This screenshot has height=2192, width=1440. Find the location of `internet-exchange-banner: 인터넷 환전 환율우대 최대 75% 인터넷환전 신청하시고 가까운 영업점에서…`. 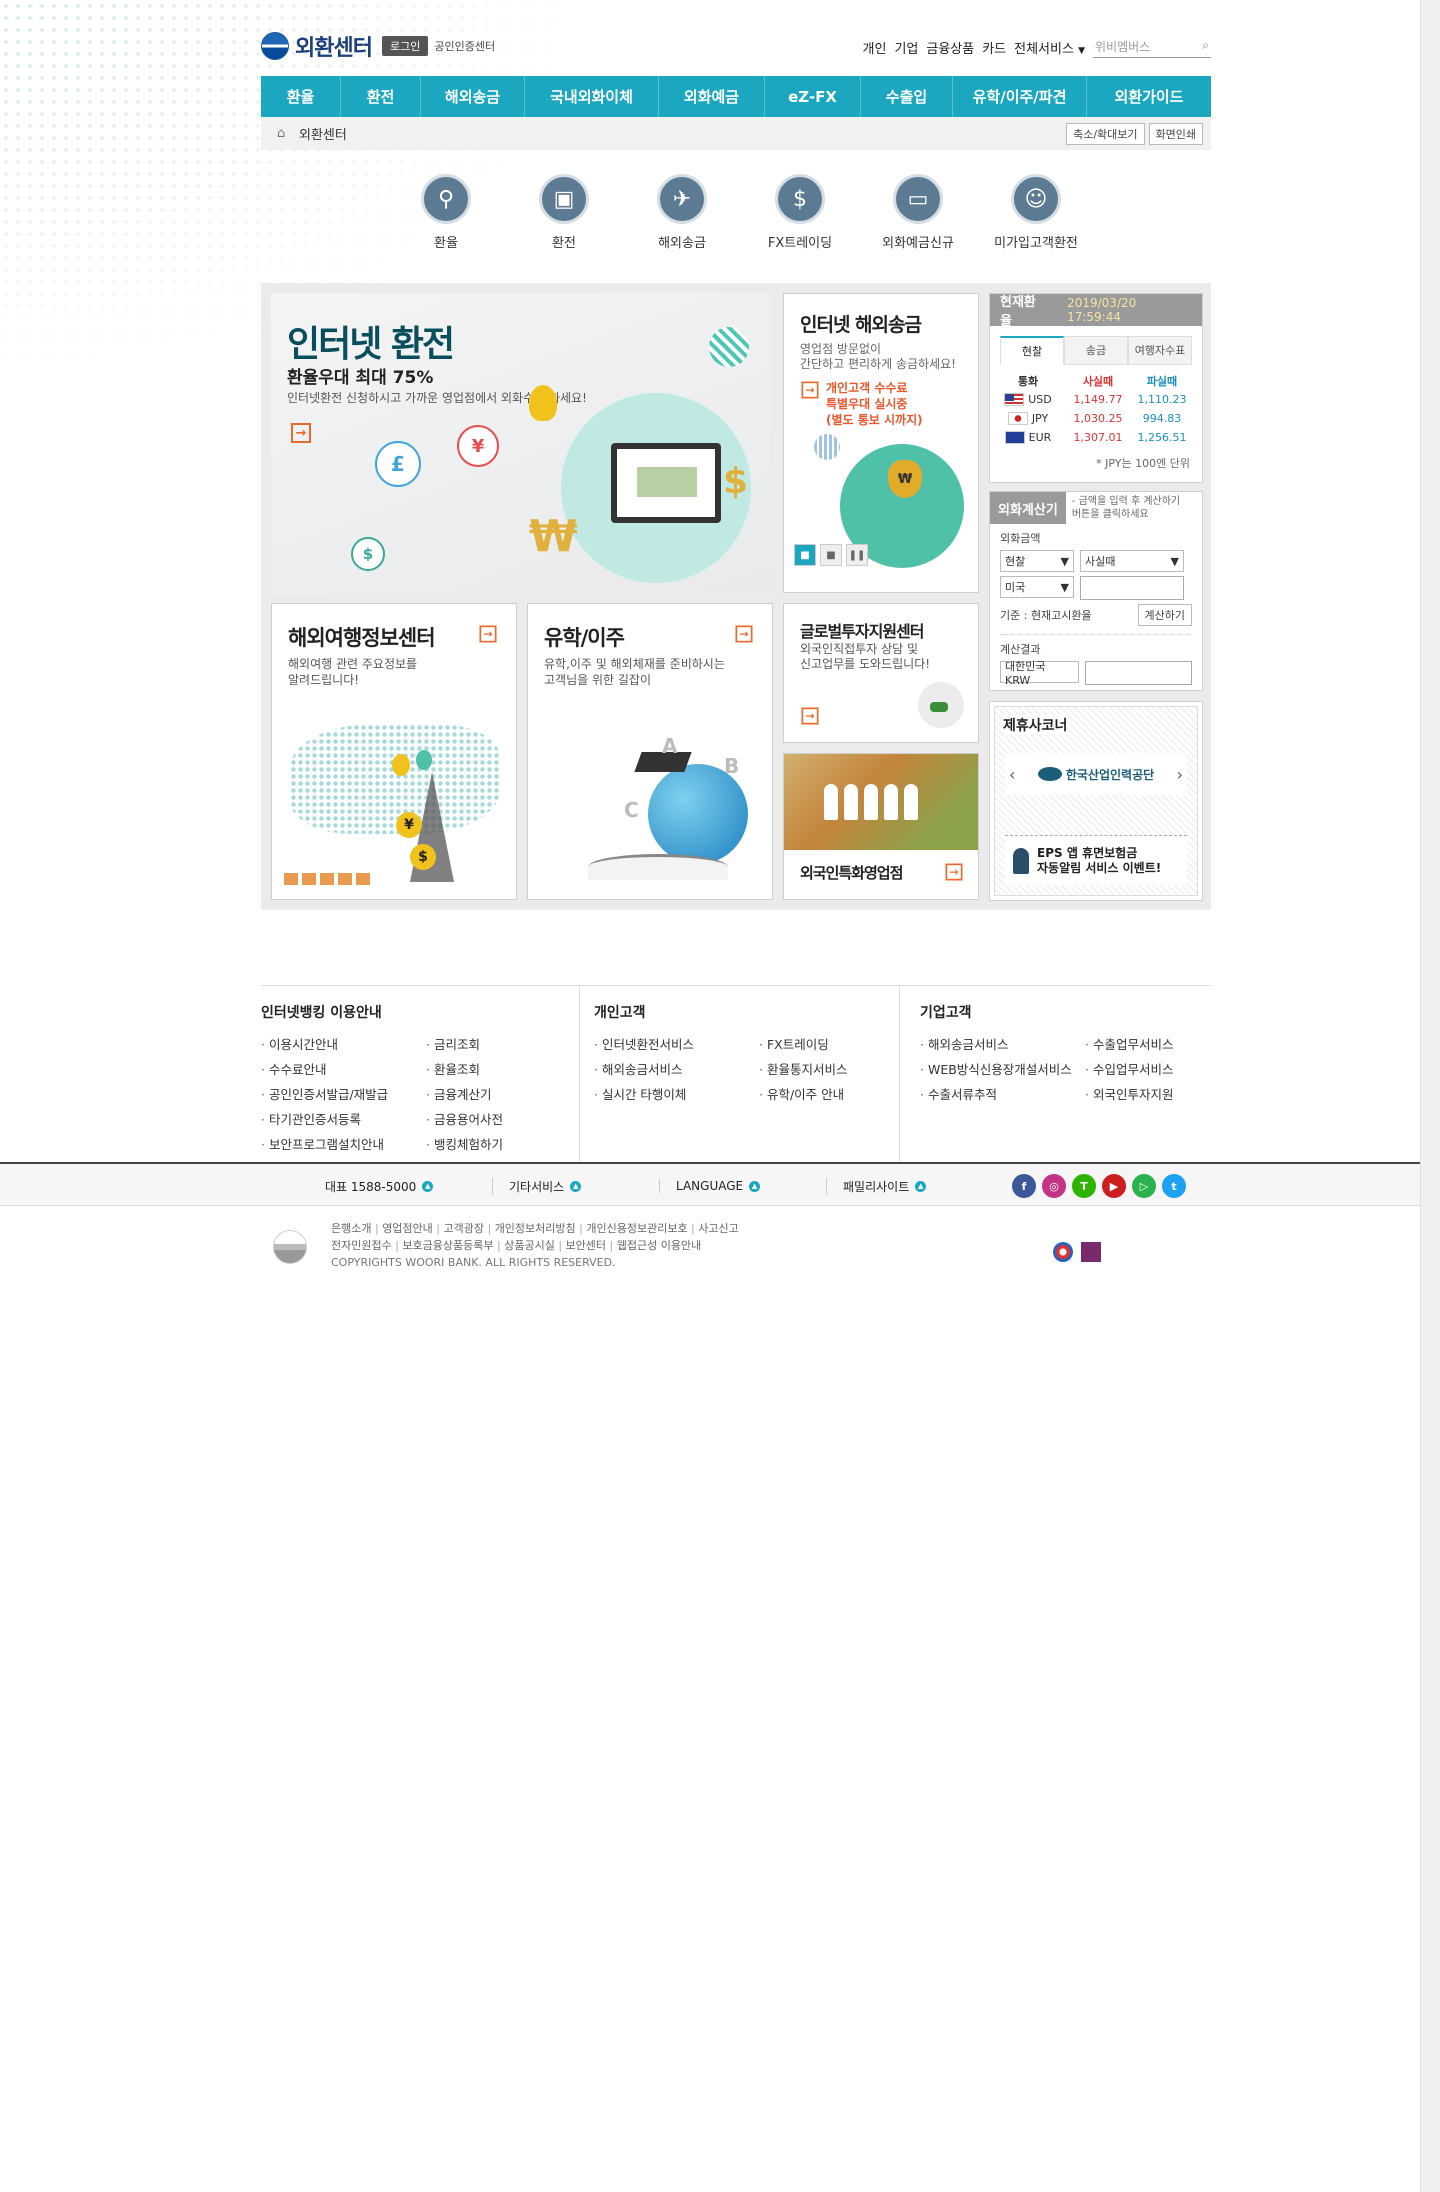

internet-exchange-banner: 인터넷 환전 환율우대 최대 75% 인터넷환전 신청하시고 가까운 영업점에서… is located at coordinates (521, 443).